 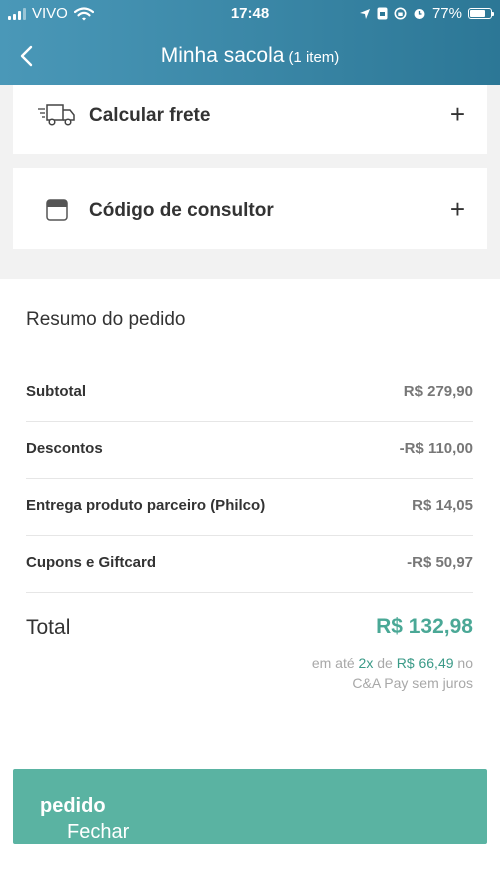 What do you see at coordinates (419, 14) in the screenshot?
I see `alarm-icon` at bounding box center [419, 14].